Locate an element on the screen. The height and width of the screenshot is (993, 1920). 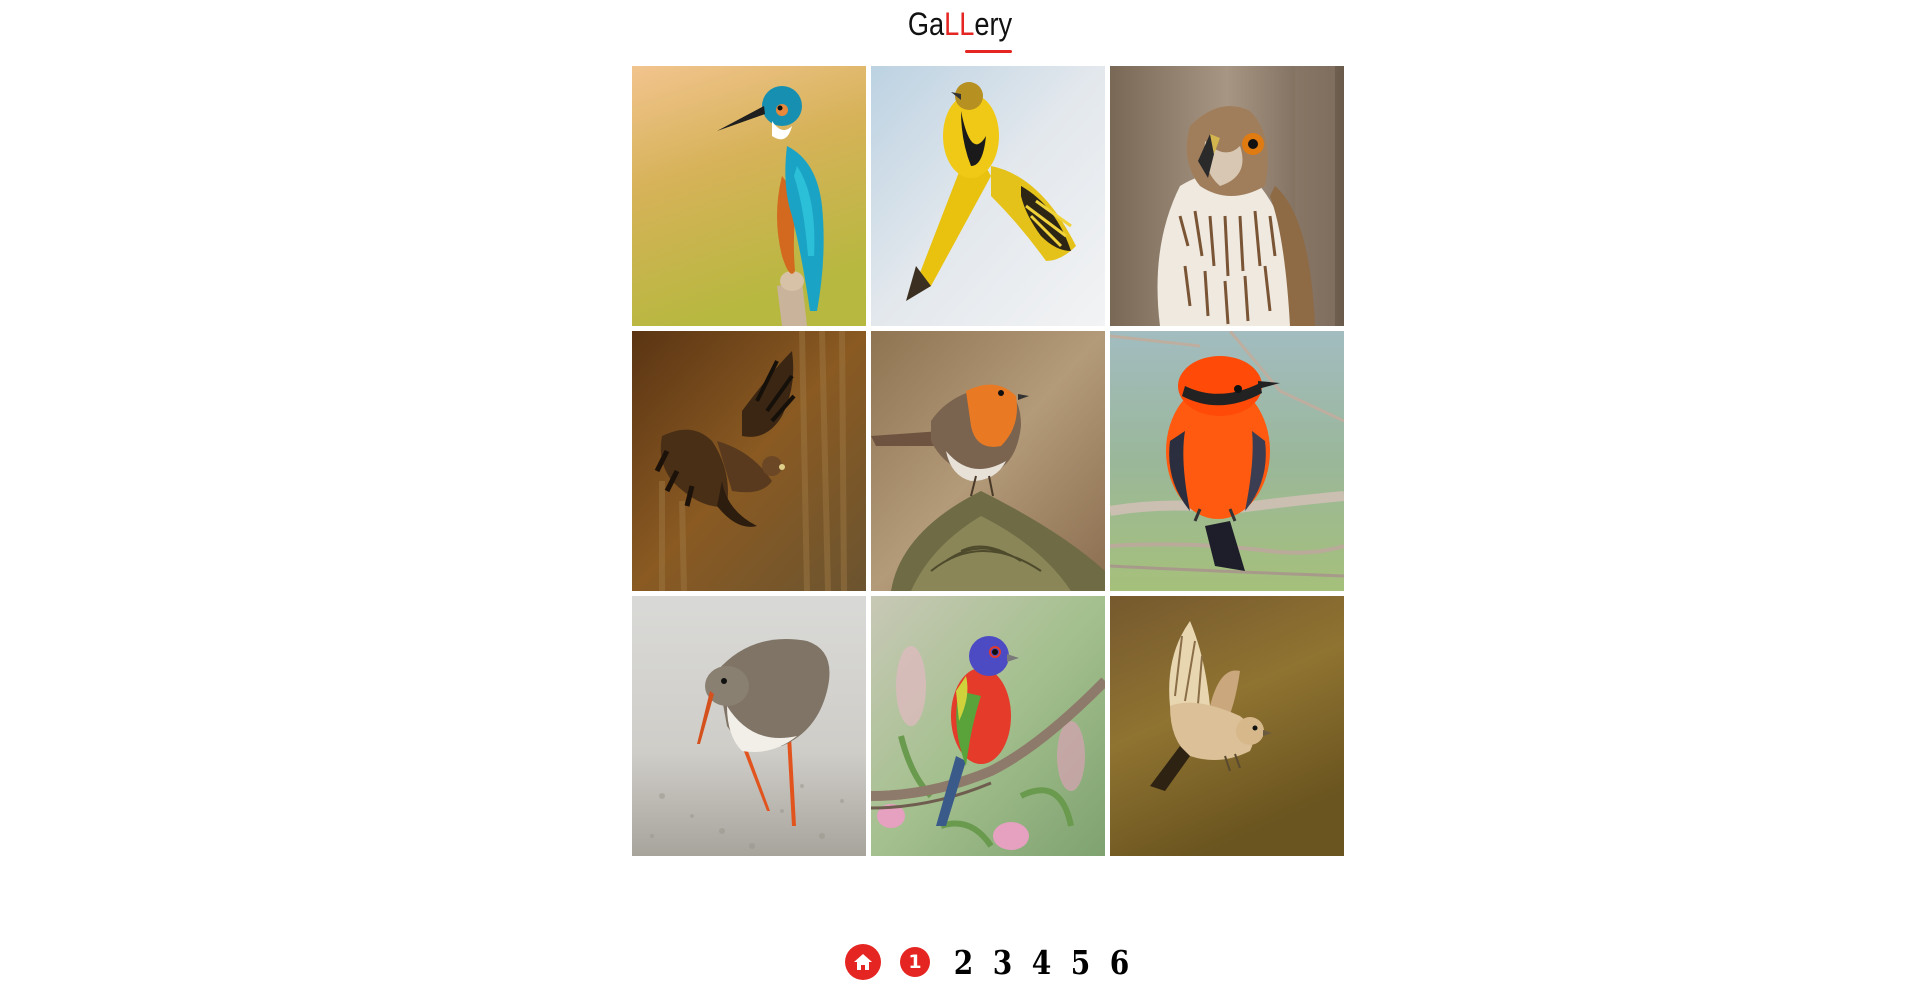
gallery-image-robin is located at coordinates (988, 461).